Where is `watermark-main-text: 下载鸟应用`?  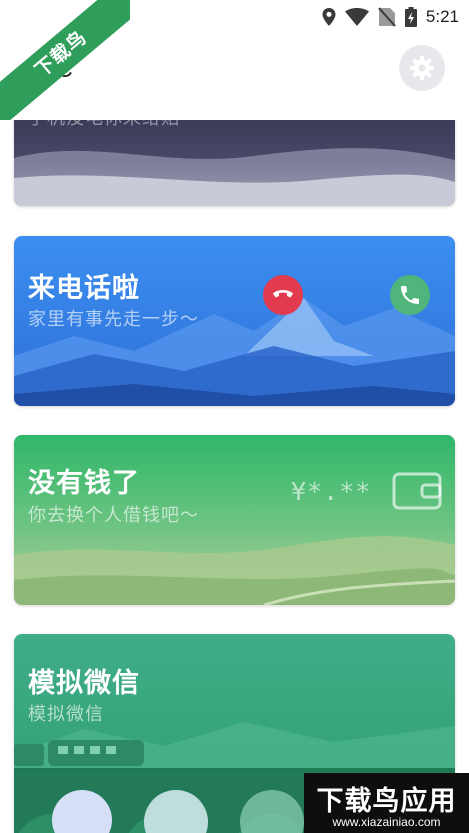 watermark-main-text: 下载鸟应用 is located at coordinates (386, 801).